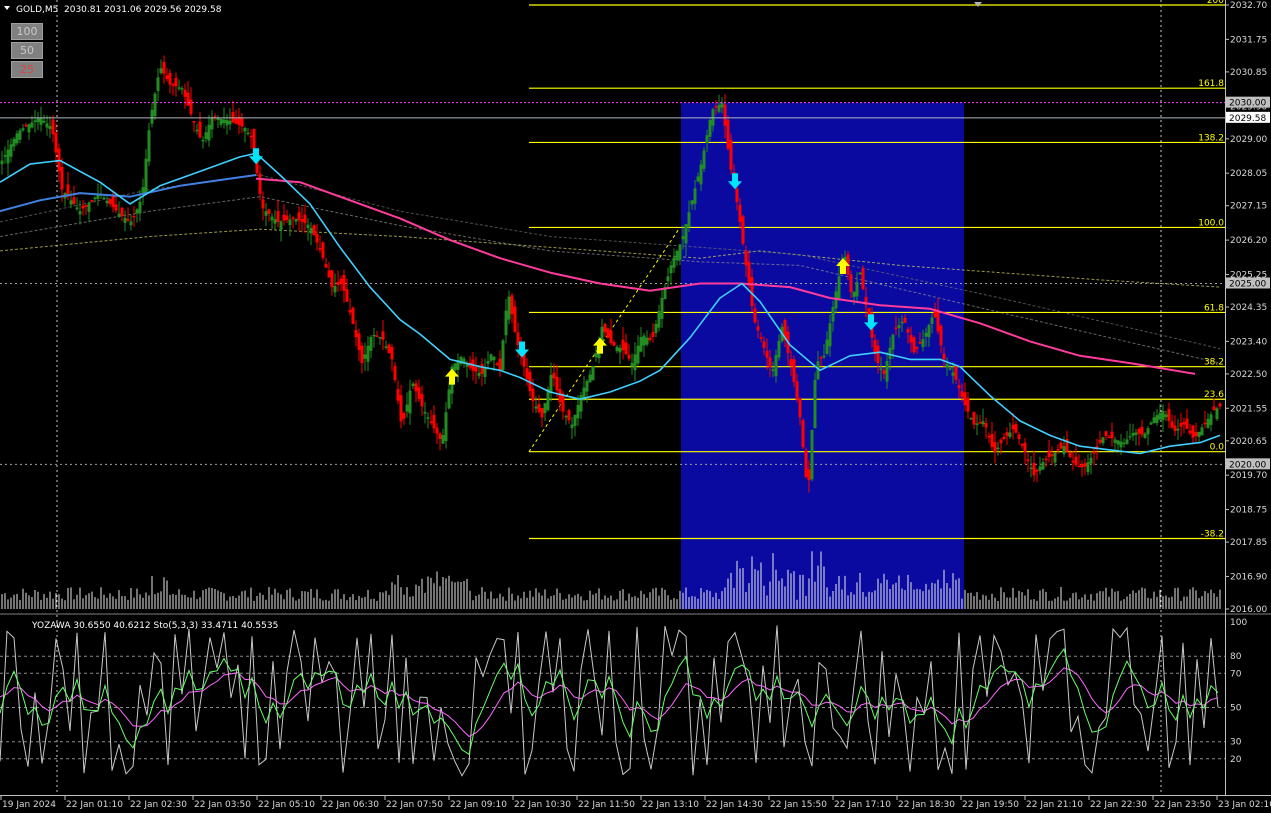 Image resolution: width=1271 pixels, height=813 pixels. What do you see at coordinates (1211, 223) in the screenshot?
I see `fib-level-label: 100.0` at bounding box center [1211, 223].